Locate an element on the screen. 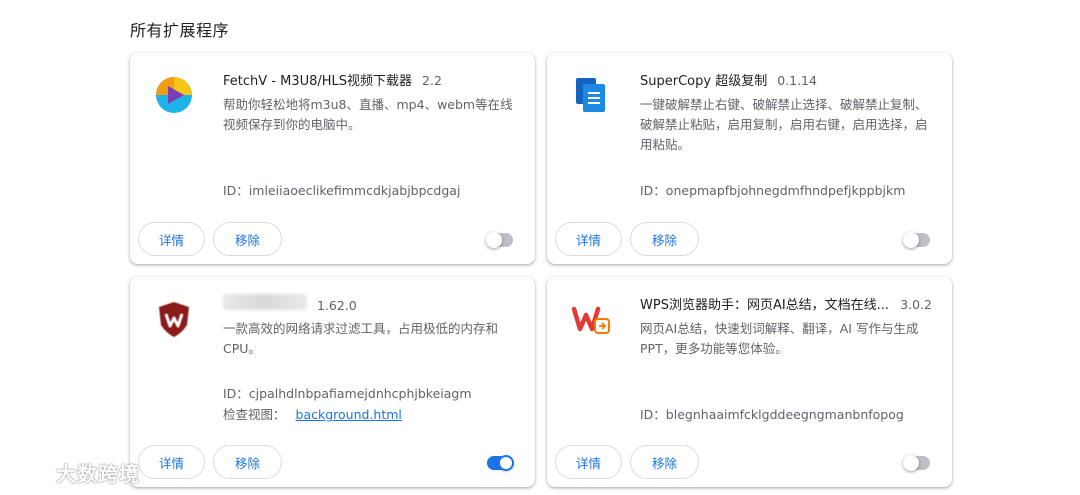 Image resolution: width=1080 pixels, height=495 pixels. extension-description: 帮助你轻松地将m3u8、直播、mp4、webm等在线视频保存到你的电脑中。 is located at coordinates (368, 114).